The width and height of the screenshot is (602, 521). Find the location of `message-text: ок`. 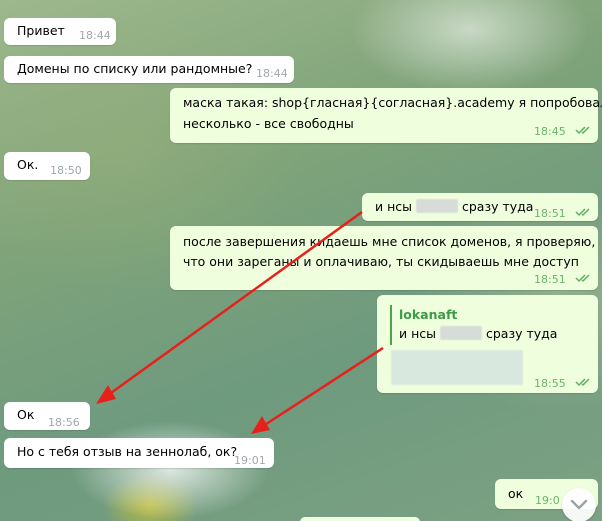

message-text: ок is located at coordinates (516, 493).